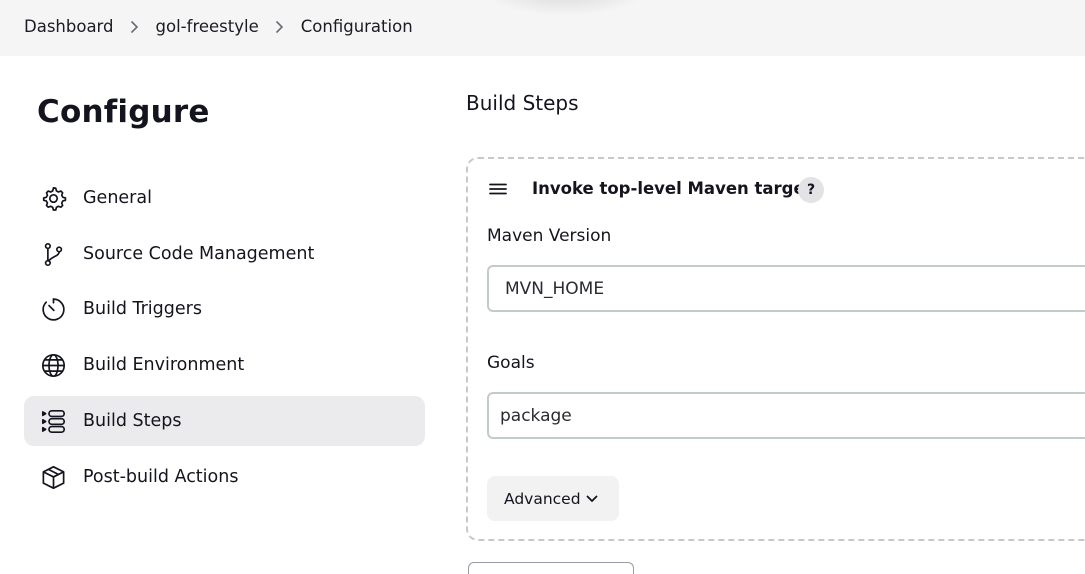  Describe the element at coordinates (117, 198) in the screenshot. I see `sidebar-item-label: General` at that location.